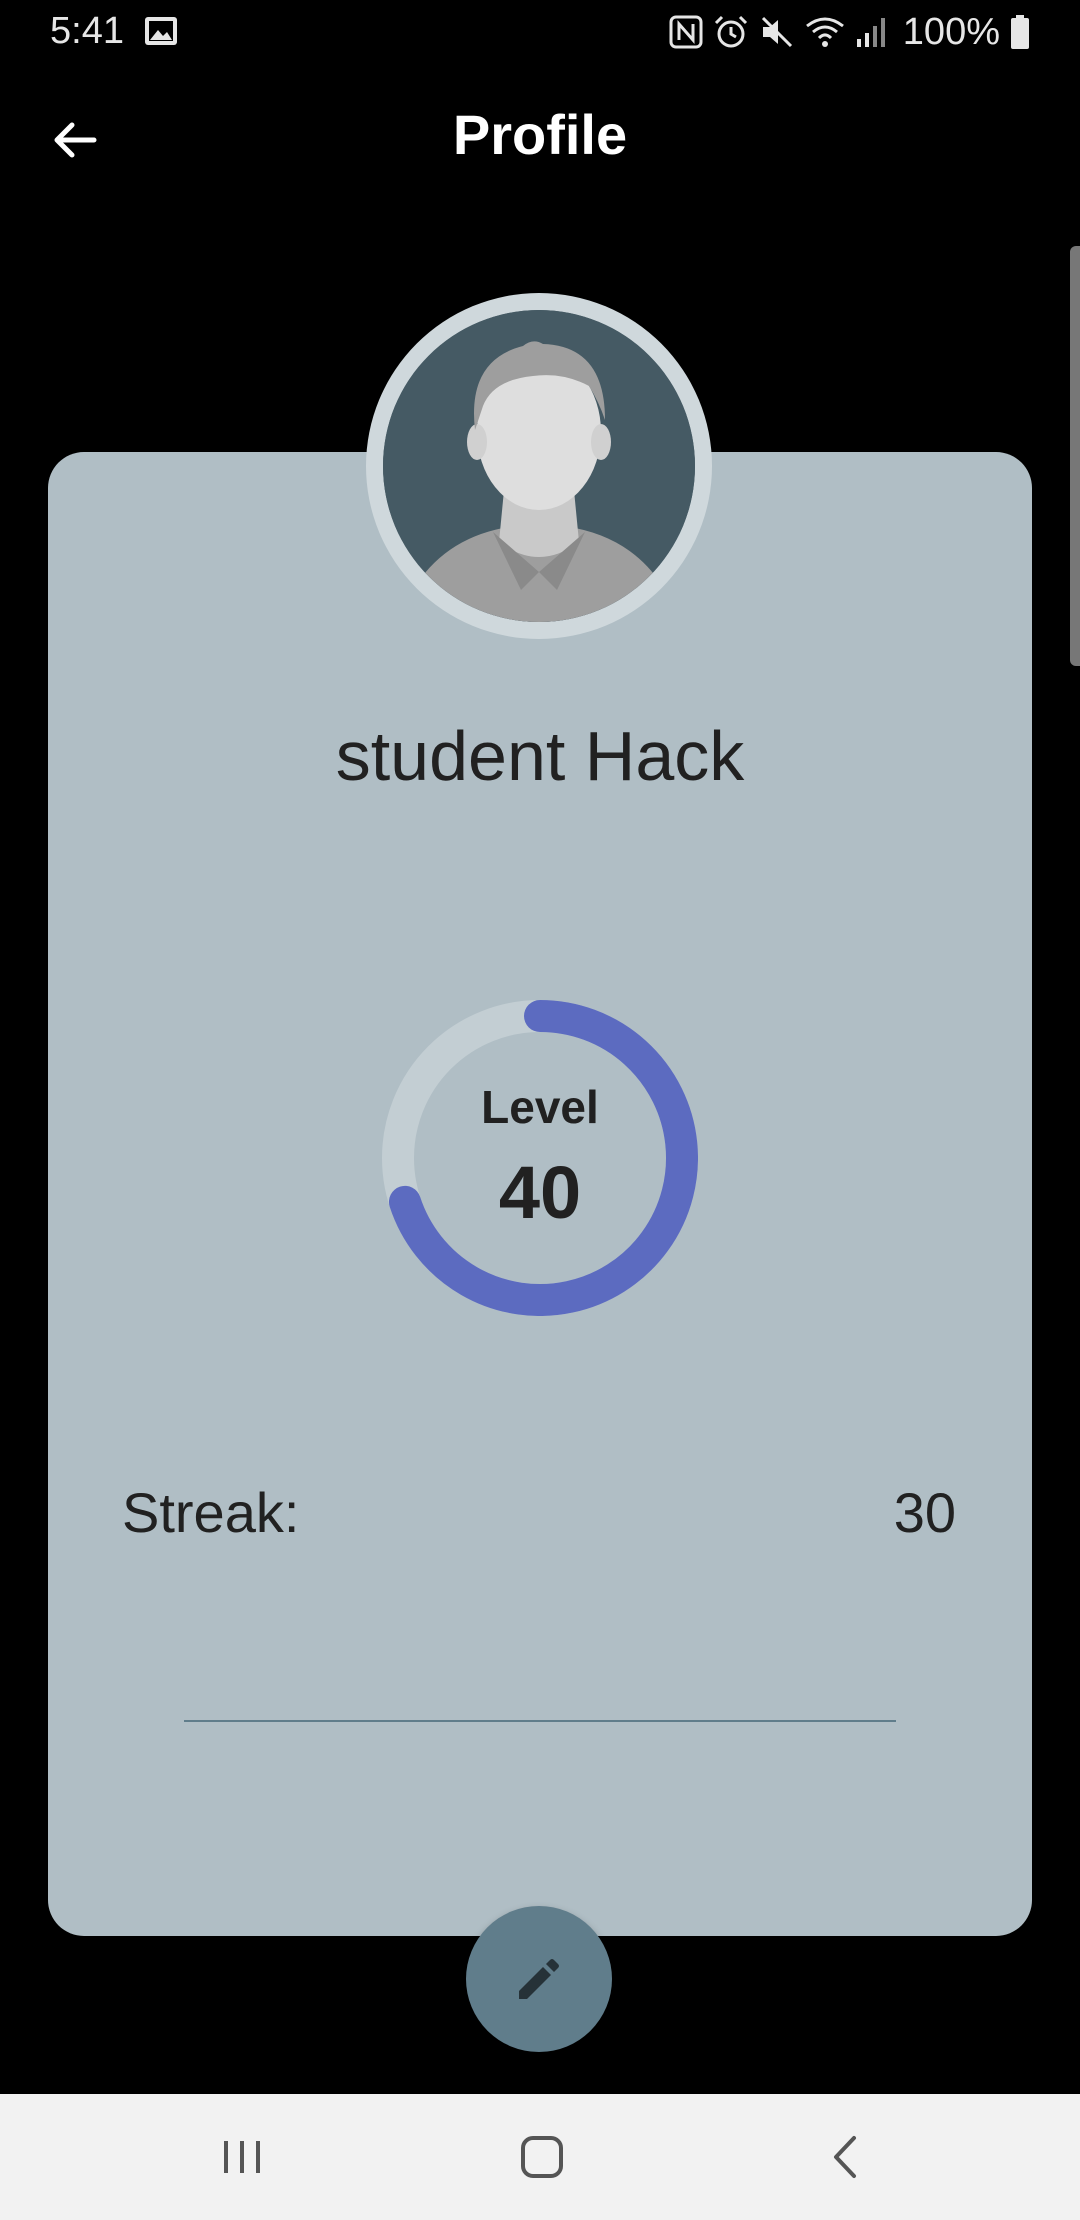 This screenshot has height=2220, width=1080. I want to click on gallery-icon, so click(161, 31).